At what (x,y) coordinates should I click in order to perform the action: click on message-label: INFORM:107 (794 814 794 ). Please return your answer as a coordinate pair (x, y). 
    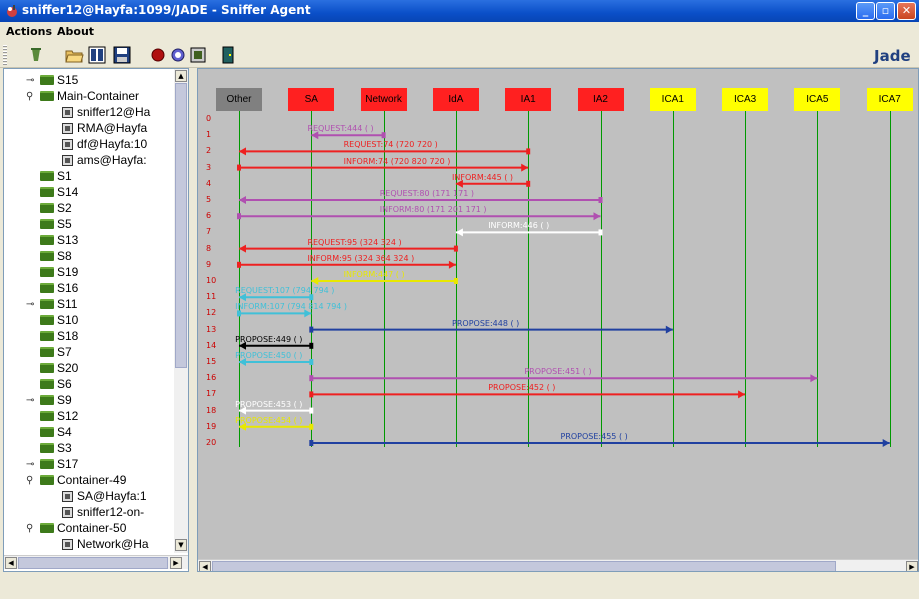
    Looking at the image, I should click on (291, 307).